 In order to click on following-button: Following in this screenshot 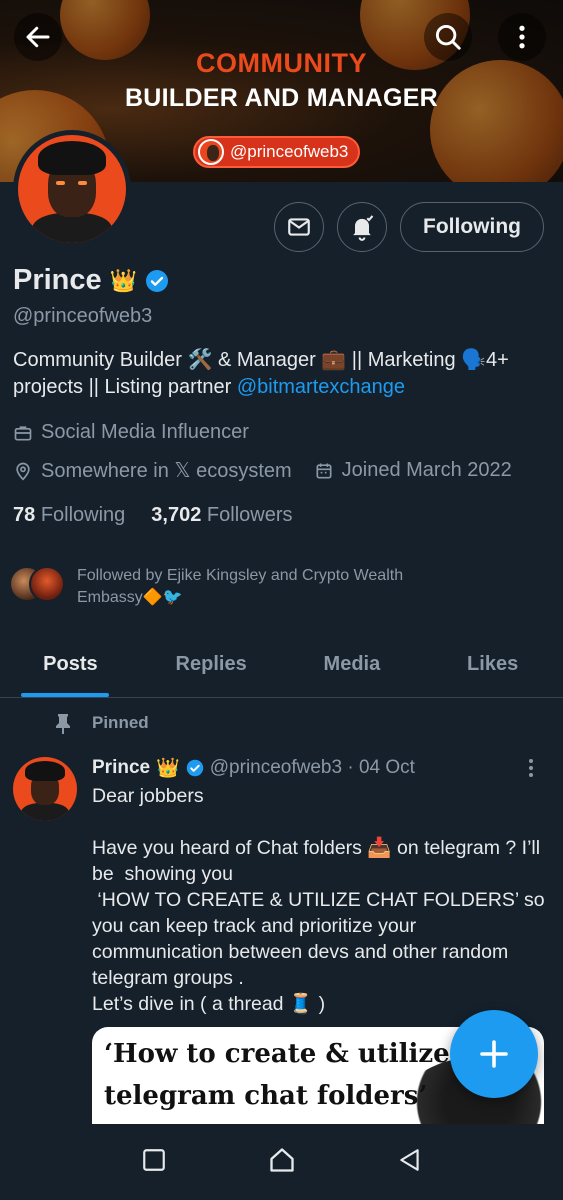, I will do `click(472, 227)`.